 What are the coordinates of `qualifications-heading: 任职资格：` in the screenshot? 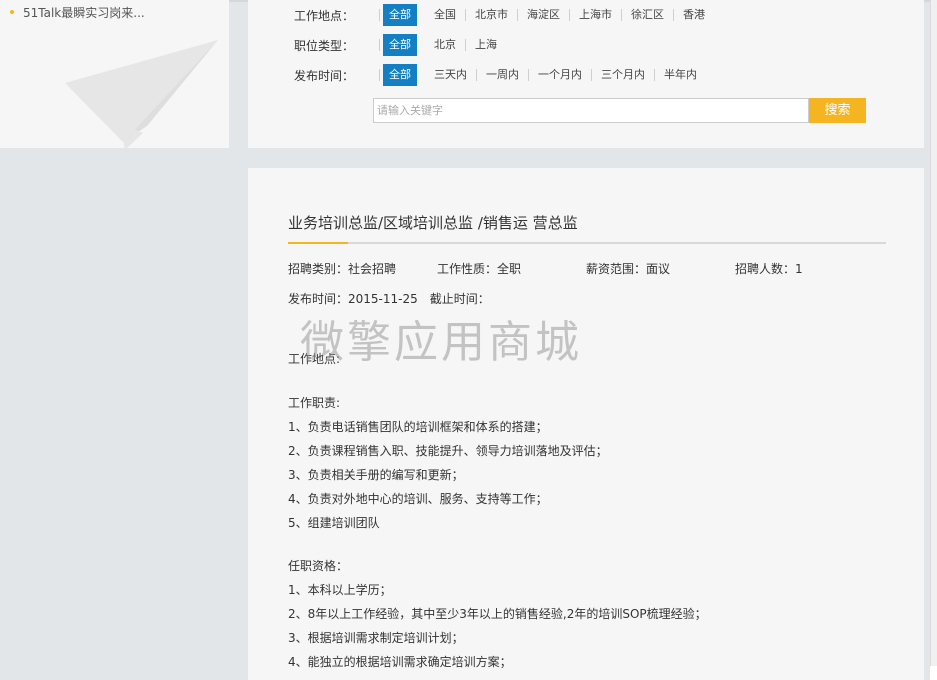 It's located at (318, 566).